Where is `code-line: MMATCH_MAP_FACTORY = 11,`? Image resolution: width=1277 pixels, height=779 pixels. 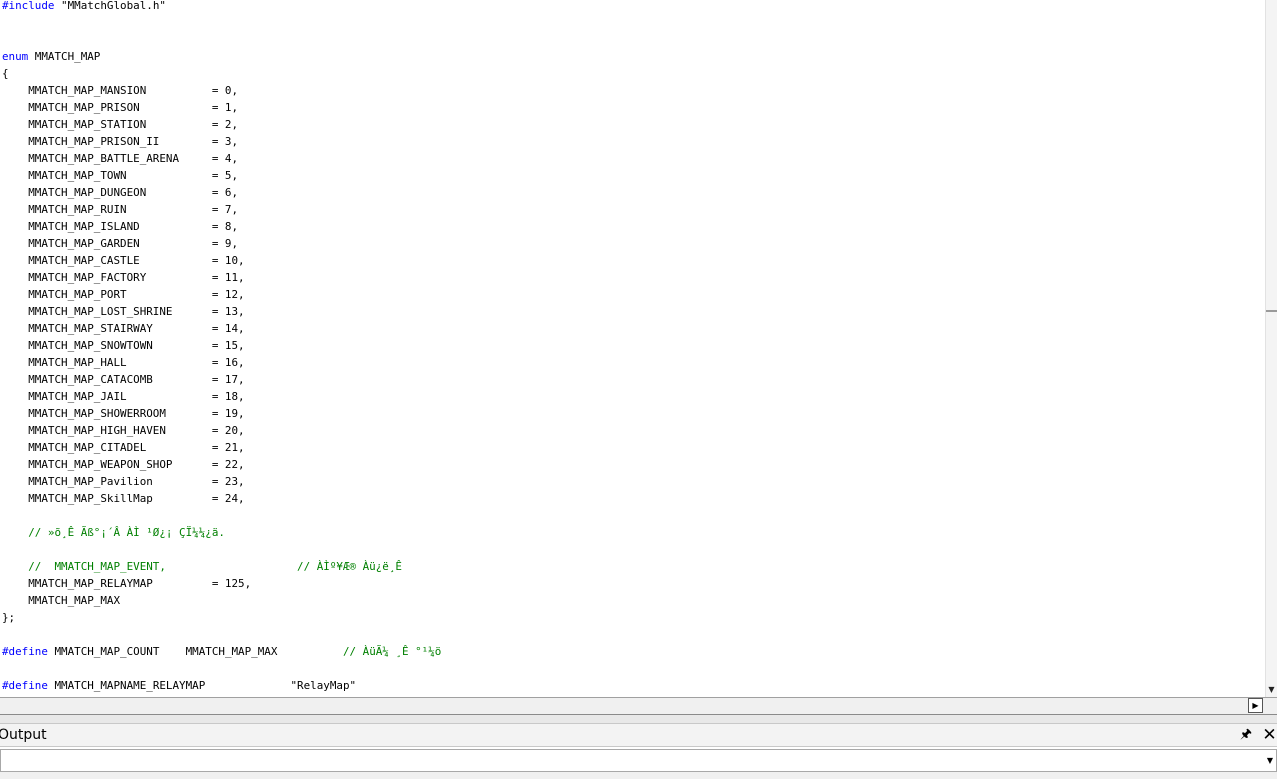
code-line: MMATCH_MAP_FACTORY = 11, is located at coordinates (123, 277).